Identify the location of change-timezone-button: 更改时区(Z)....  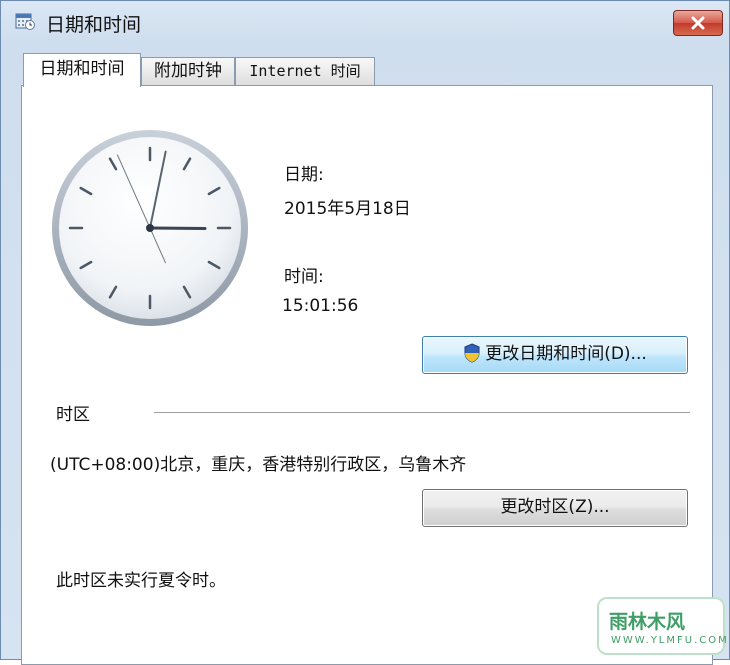
(555, 508).